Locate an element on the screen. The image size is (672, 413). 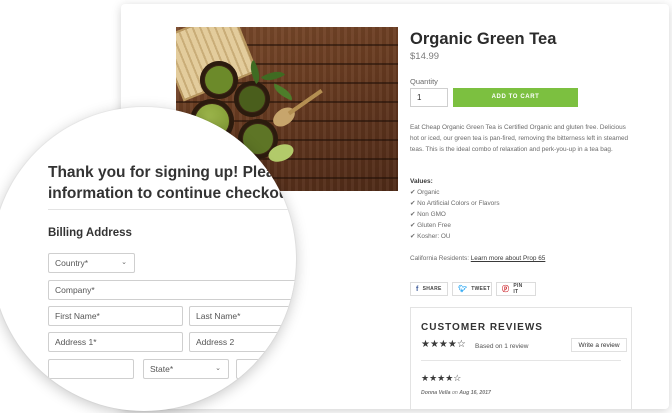
values-heading: Values: is located at coordinates (421, 181).